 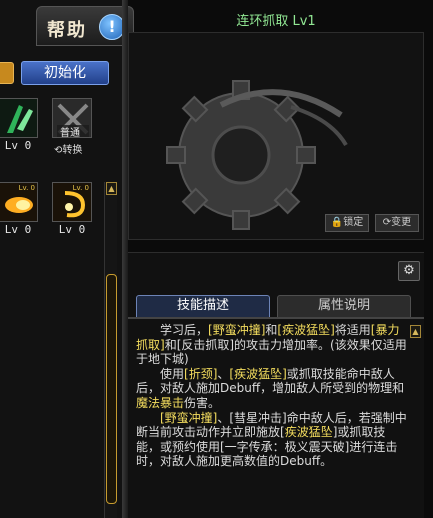 What do you see at coordinates (276, 21) in the screenshot?
I see `skill-title: 连环抓取 Lv1` at bounding box center [276, 21].